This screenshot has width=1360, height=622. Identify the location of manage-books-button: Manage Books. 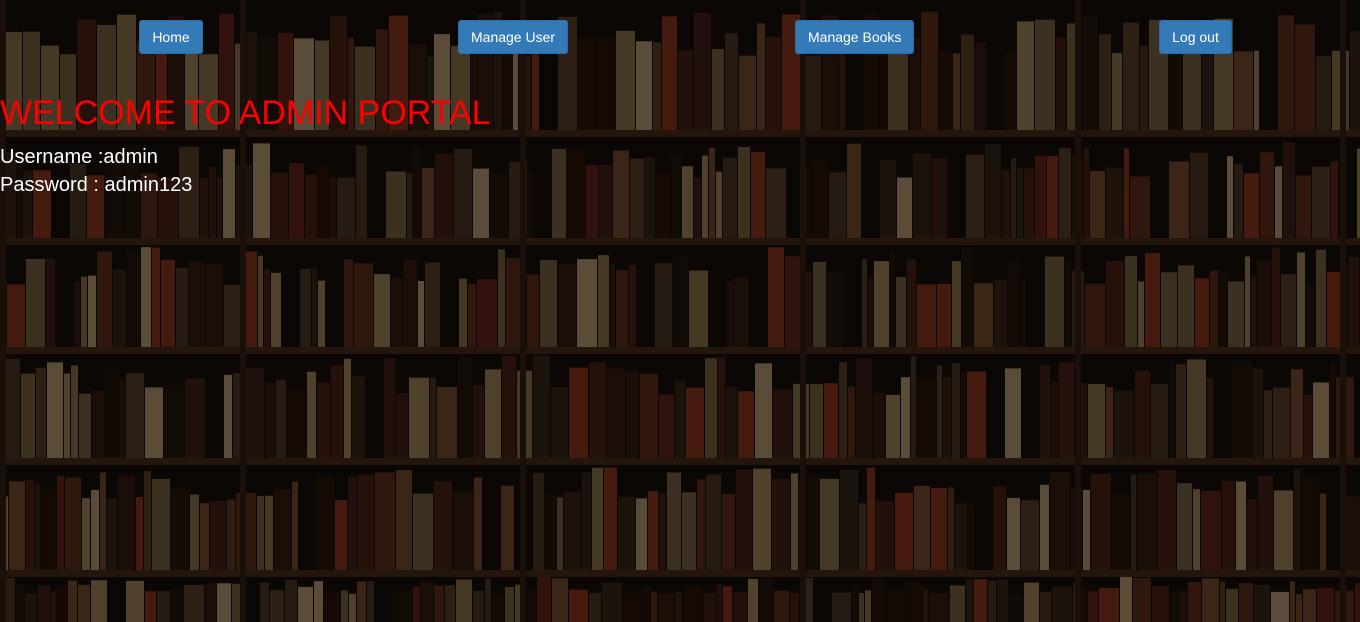
(854, 37).